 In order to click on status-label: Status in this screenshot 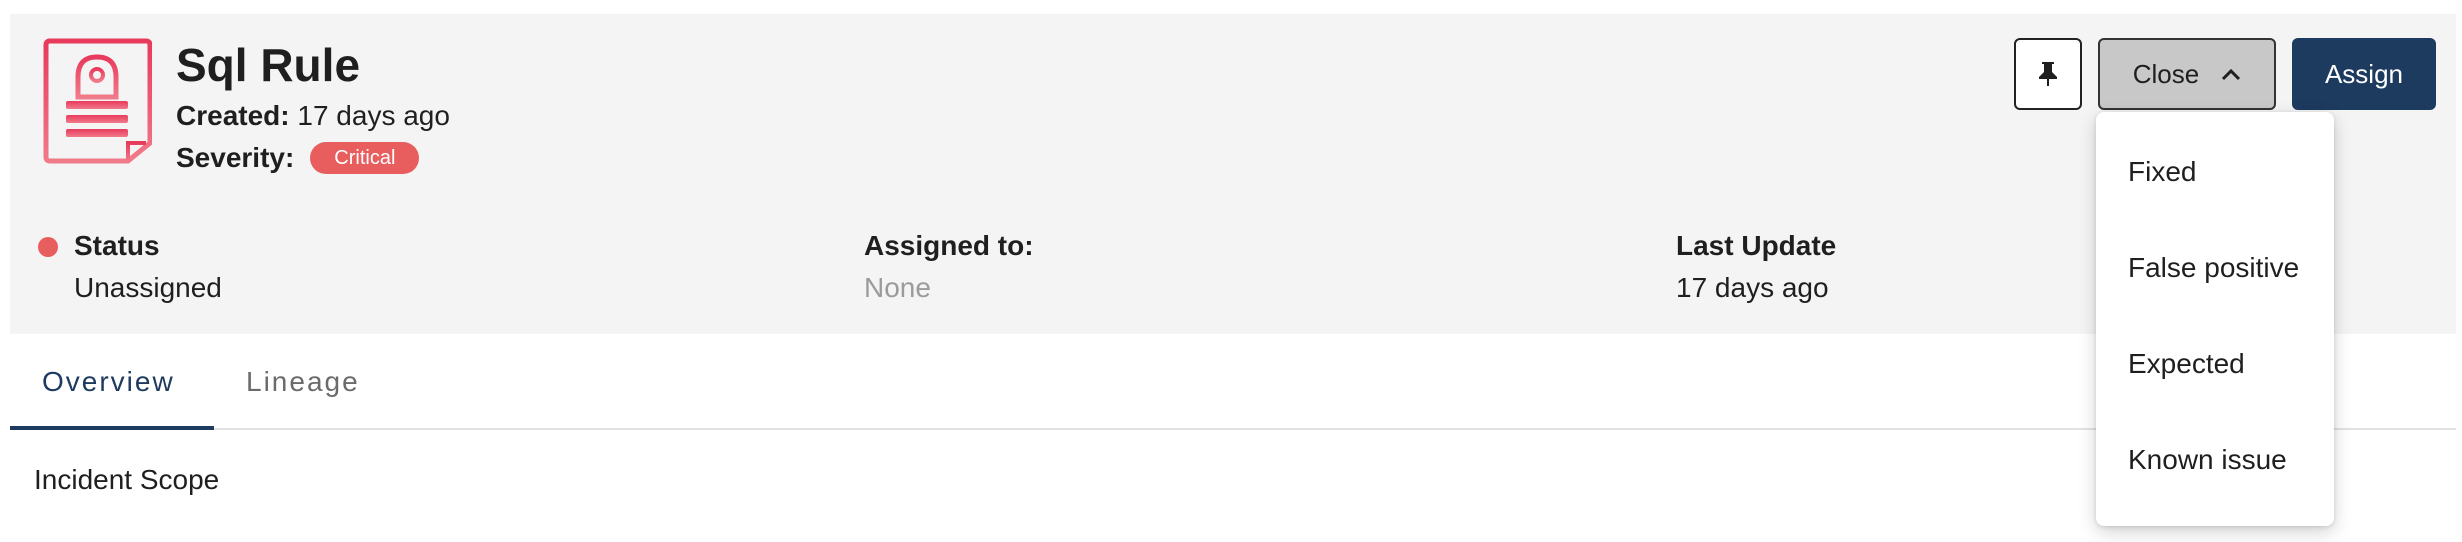, I will do `click(117, 245)`.